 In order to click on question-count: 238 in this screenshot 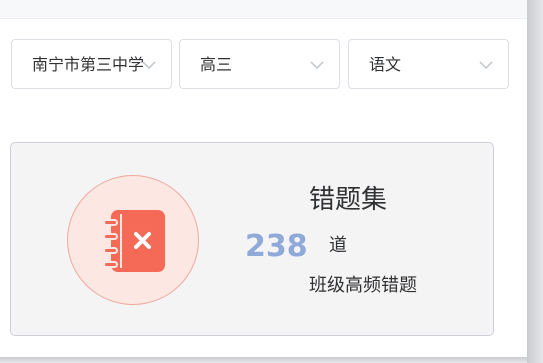, I will do `click(276, 246)`.